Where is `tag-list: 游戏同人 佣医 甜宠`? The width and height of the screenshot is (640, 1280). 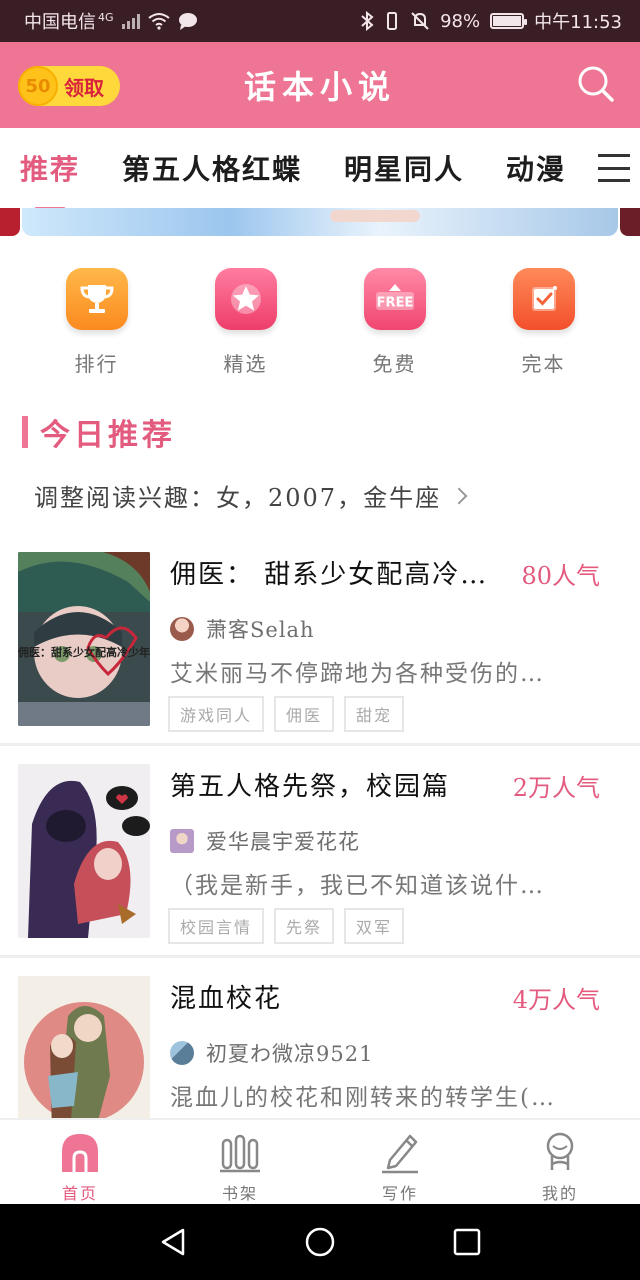
tag-list: 游戏同人 佣医 甜宠 is located at coordinates (286, 714).